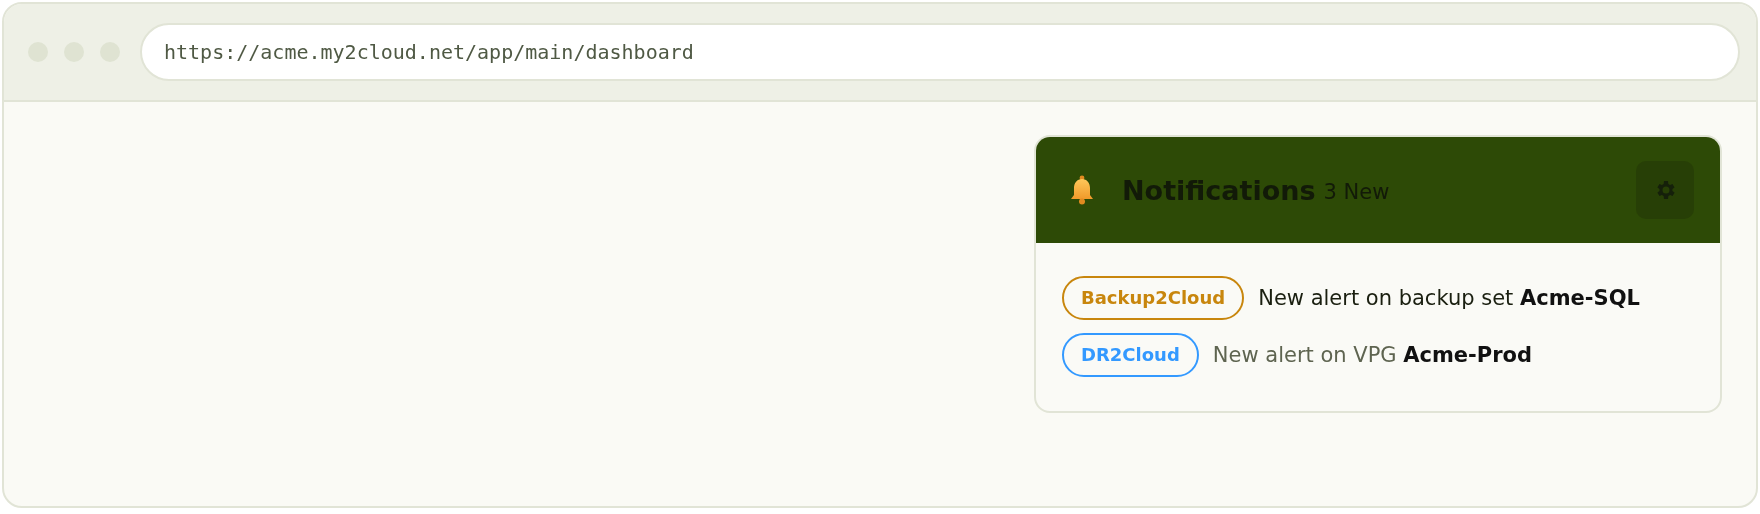 The image size is (1760, 514). Describe the element at coordinates (1153, 298) in the screenshot. I see `source-tag: Backup2Cloud` at that location.